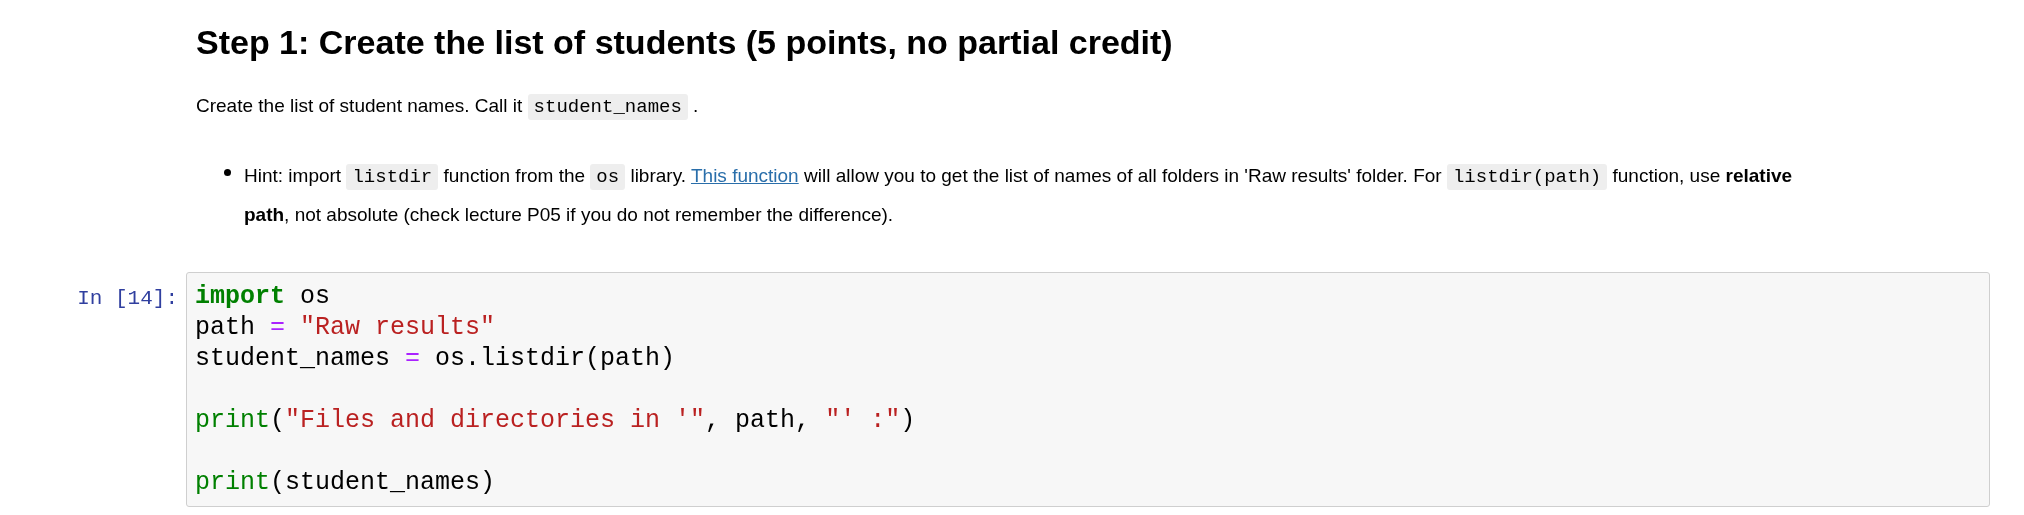  I want to click on section-heading: Step 1: Create the list of students (5 points, no partial credit), so click(685, 42).